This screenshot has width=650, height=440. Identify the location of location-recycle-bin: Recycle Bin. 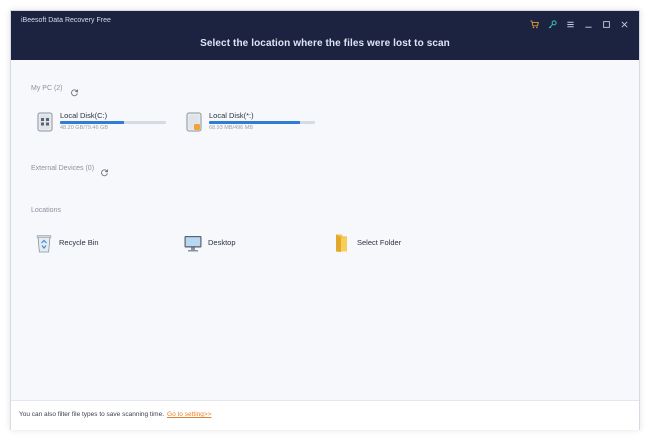
(85, 243).